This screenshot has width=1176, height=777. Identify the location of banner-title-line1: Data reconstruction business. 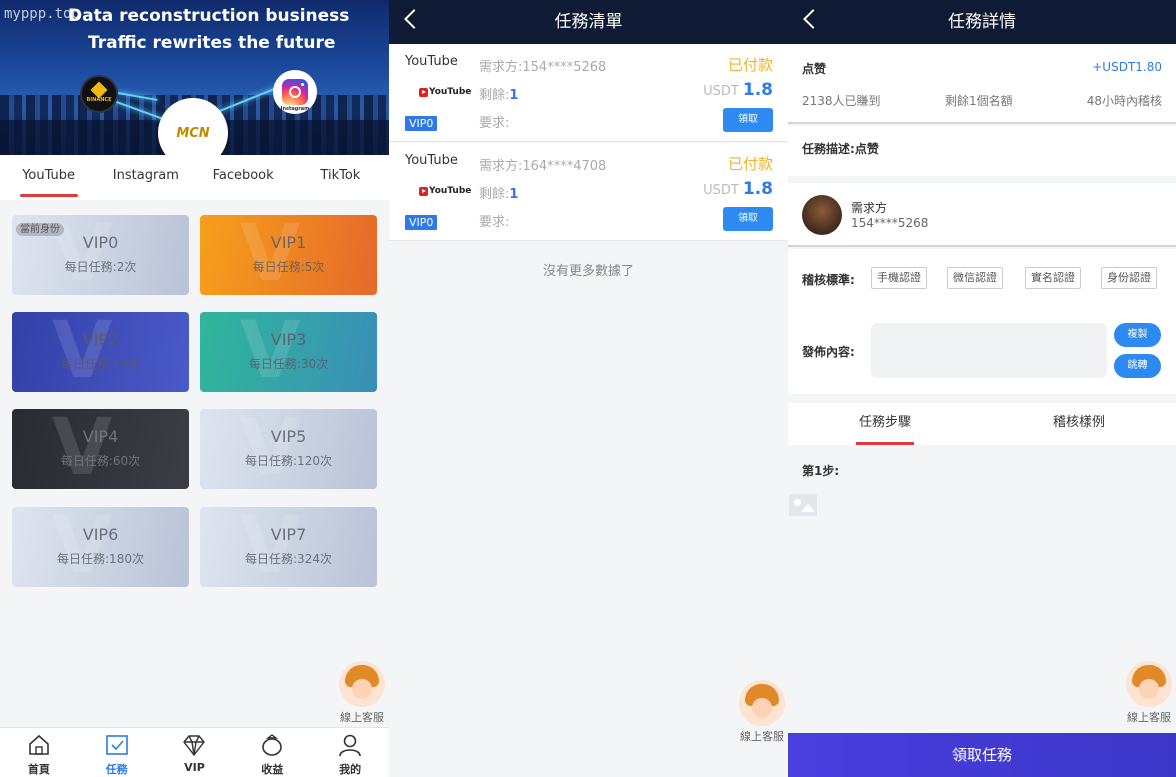
(209, 16).